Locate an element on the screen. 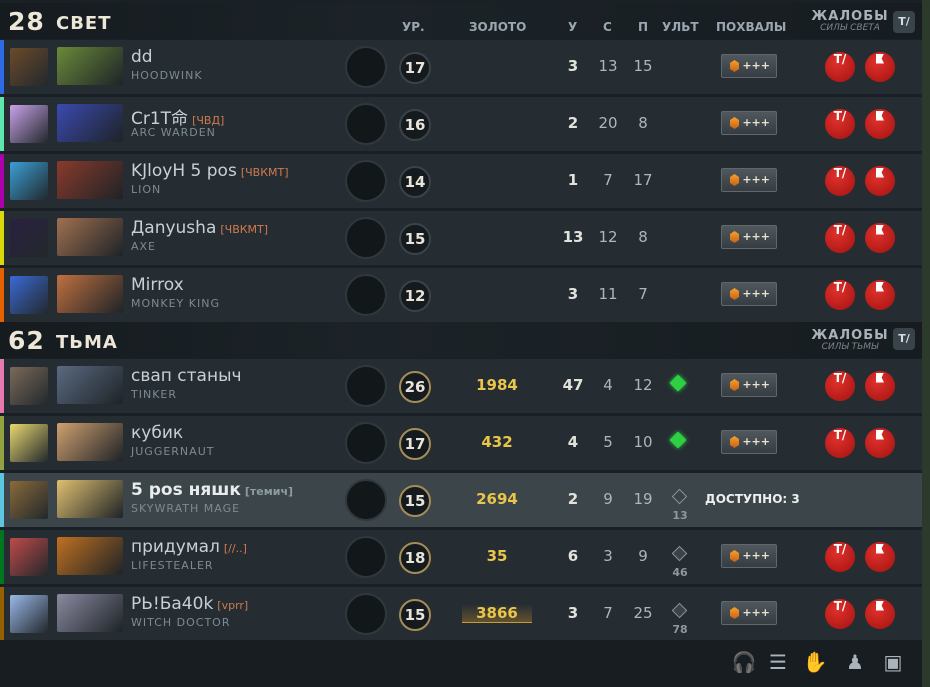 This screenshot has height=687, width=930. scoreboard-list-icon: ☰ is located at coordinates (778, 662).